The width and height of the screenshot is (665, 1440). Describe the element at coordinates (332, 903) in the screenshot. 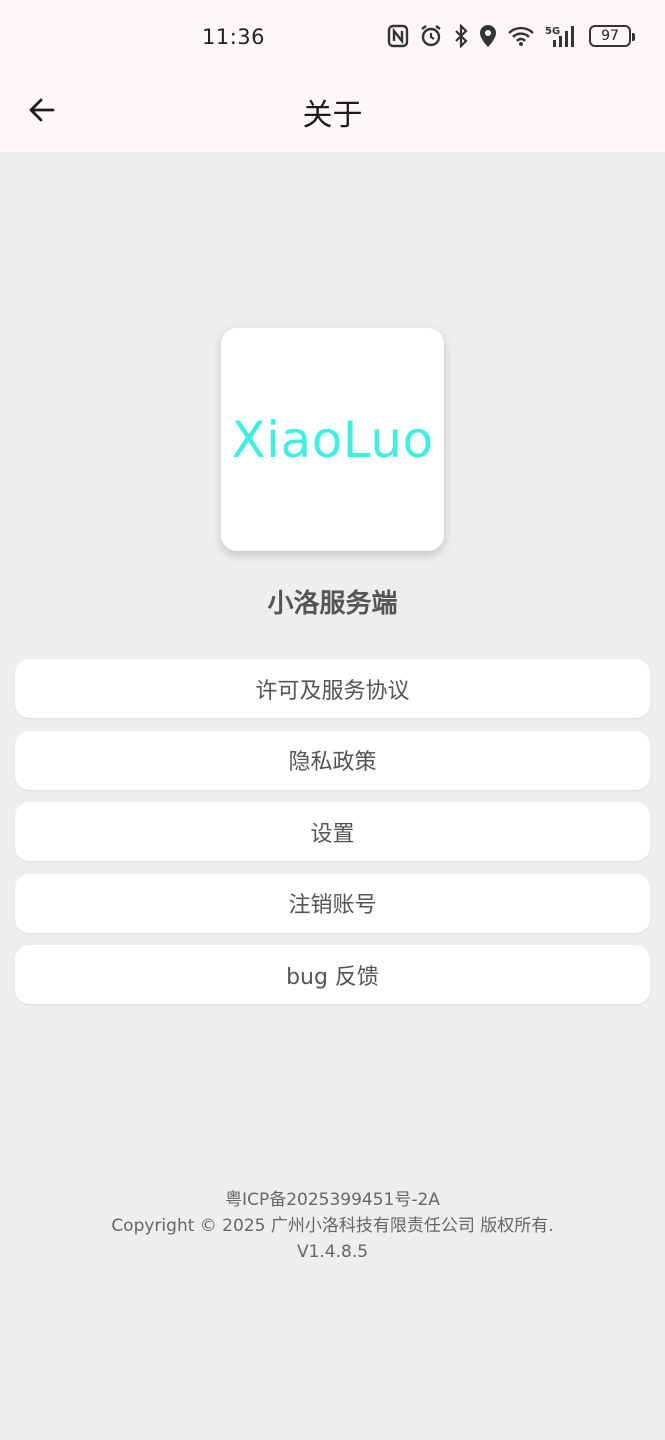

I see `delete-account-button: 注销账号` at that location.